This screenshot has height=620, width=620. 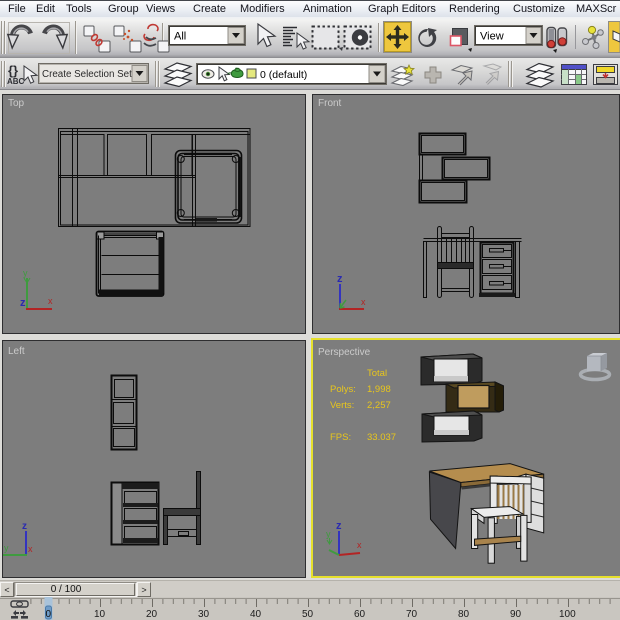 What do you see at coordinates (377, 373) in the screenshot?
I see `svg-text: Total` at bounding box center [377, 373].